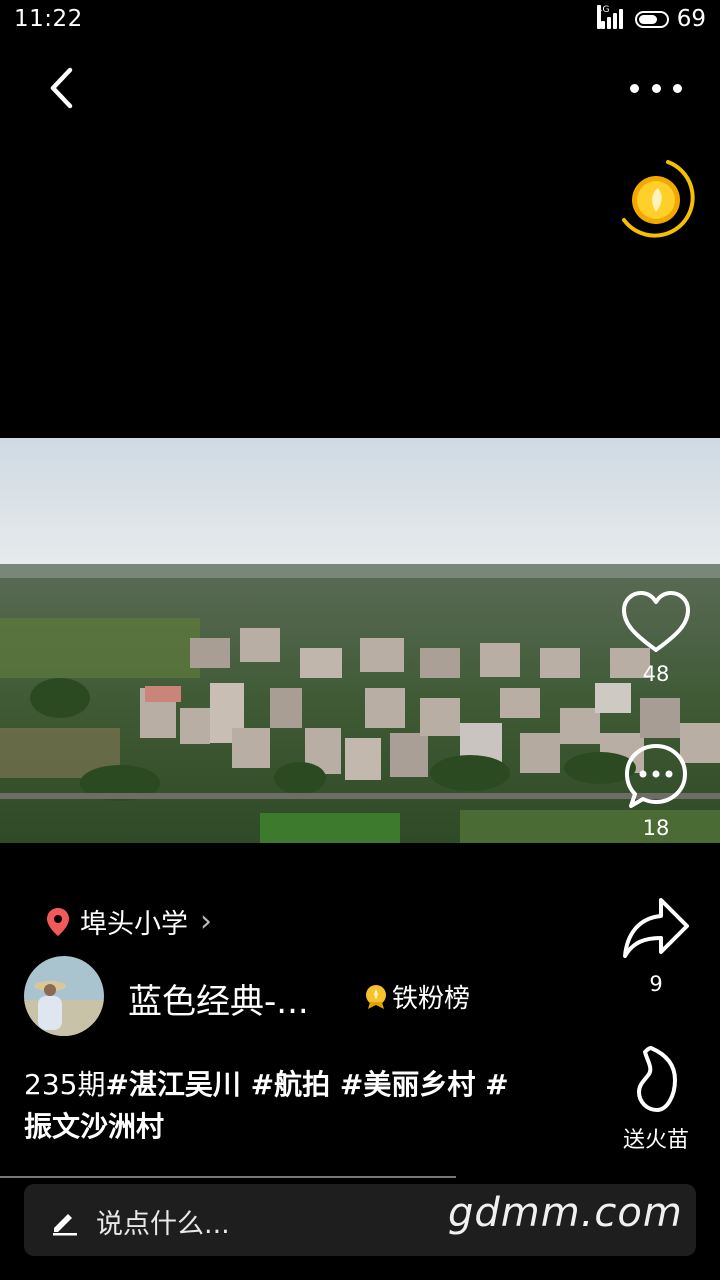 This screenshot has height=1280, width=720. What do you see at coordinates (304, 1106) in the screenshot?
I see `post-caption: 235期#湛江吴川 #航拍 #美丽乡村 # 振文沙洲村` at bounding box center [304, 1106].